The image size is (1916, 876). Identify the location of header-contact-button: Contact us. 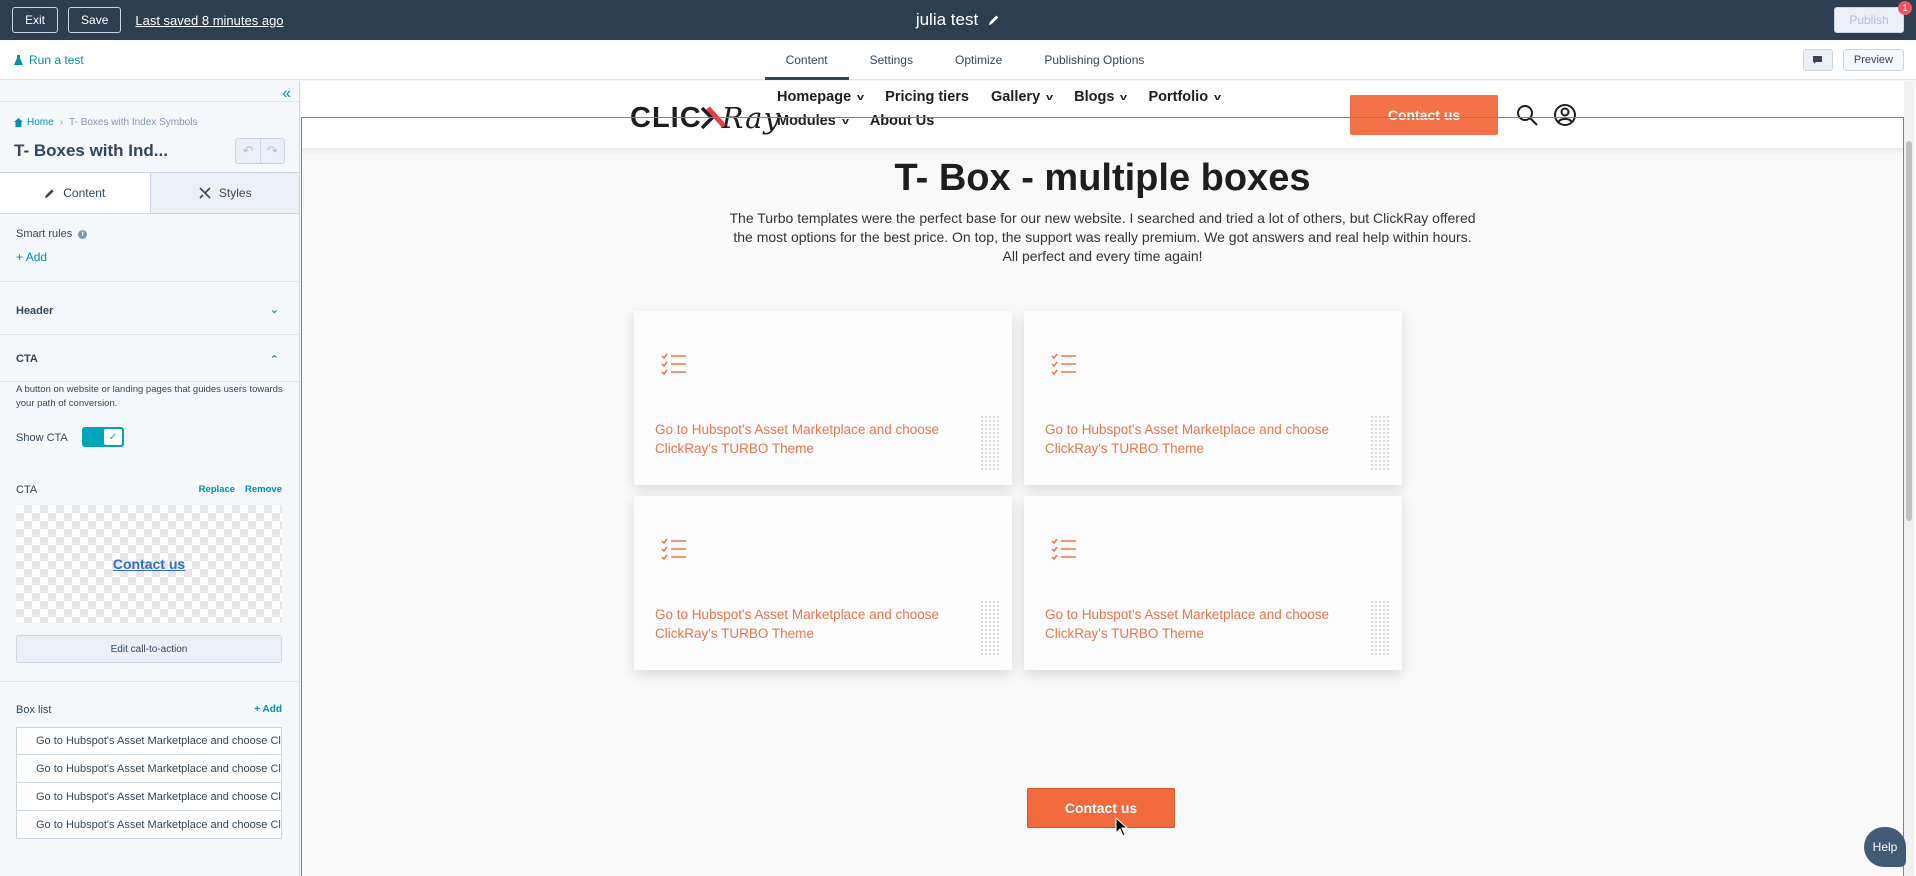
(1424, 115).